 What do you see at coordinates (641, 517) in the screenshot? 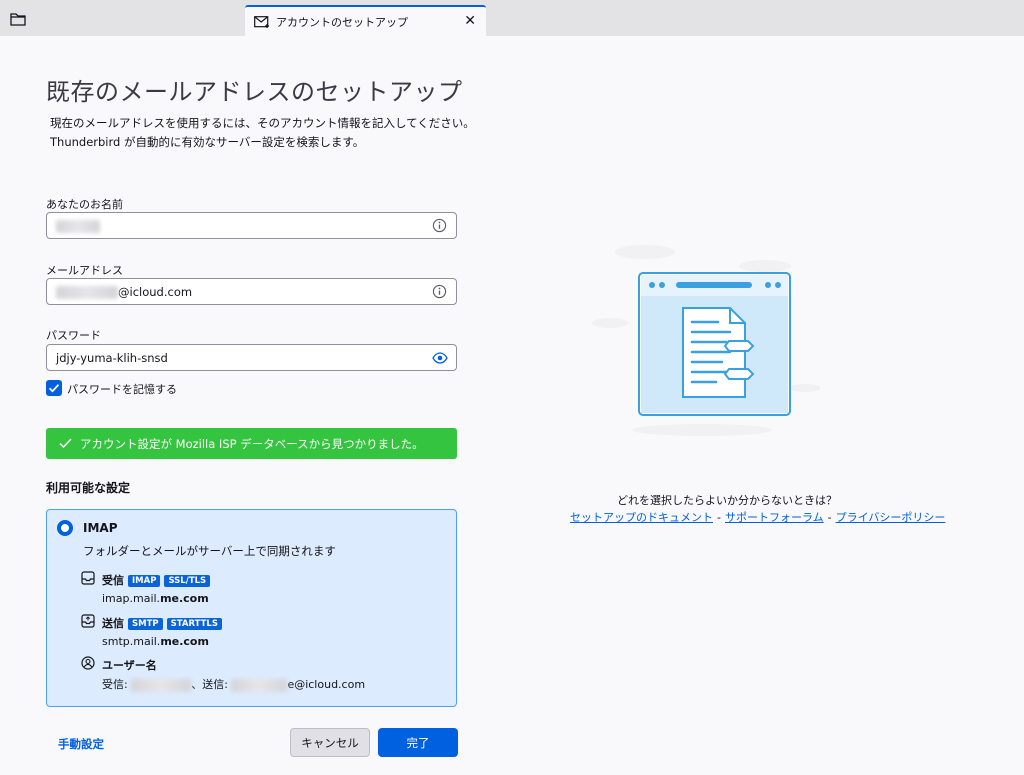
I see `setup-docs-link: セットアップのドキュメント` at bounding box center [641, 517].